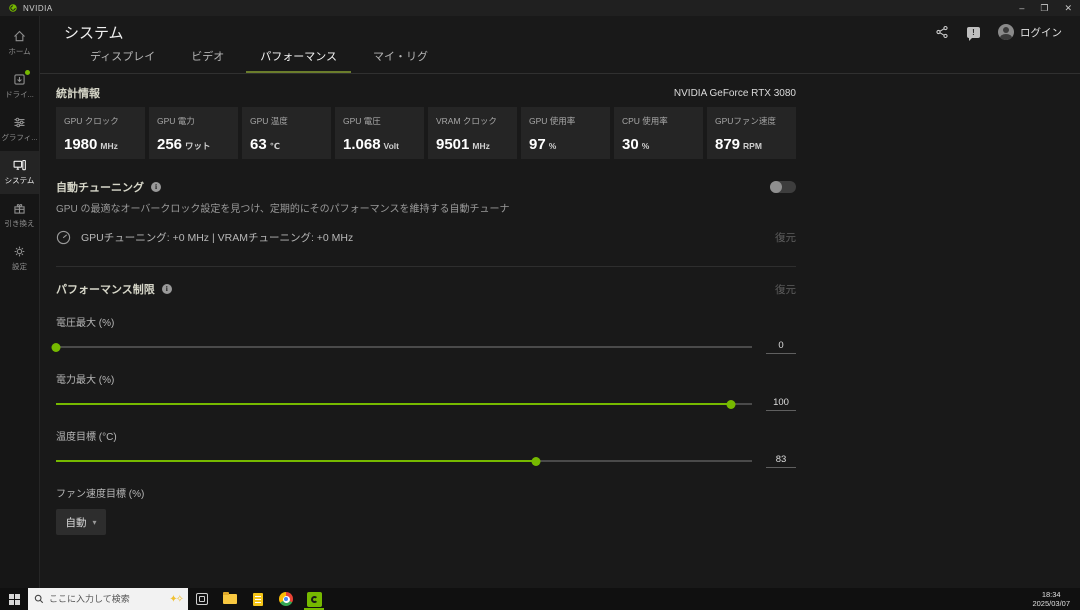  What do you see at coordinates (400, 60) in the screenshot?
I see `tab-my-rig: マイ・リグ` at bounding box center [400, 60].